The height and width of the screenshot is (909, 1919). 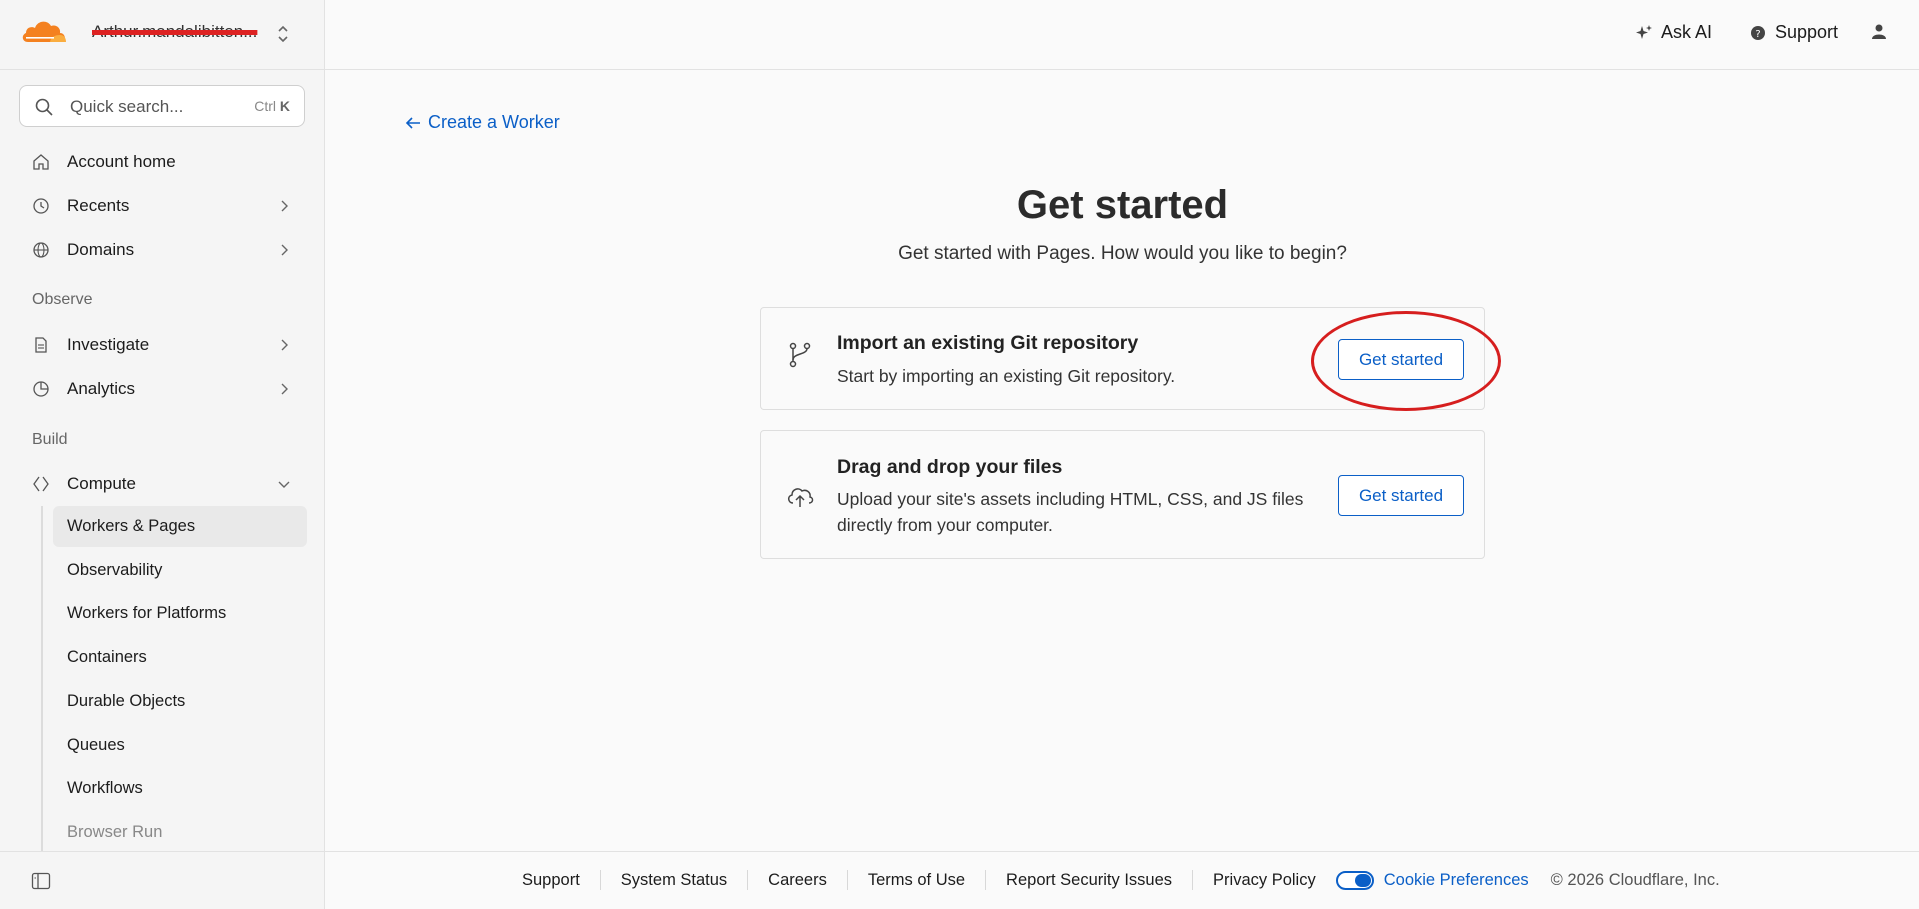 I want to click on sidebar-item-label: Analytics, so click(x=101, y=388).